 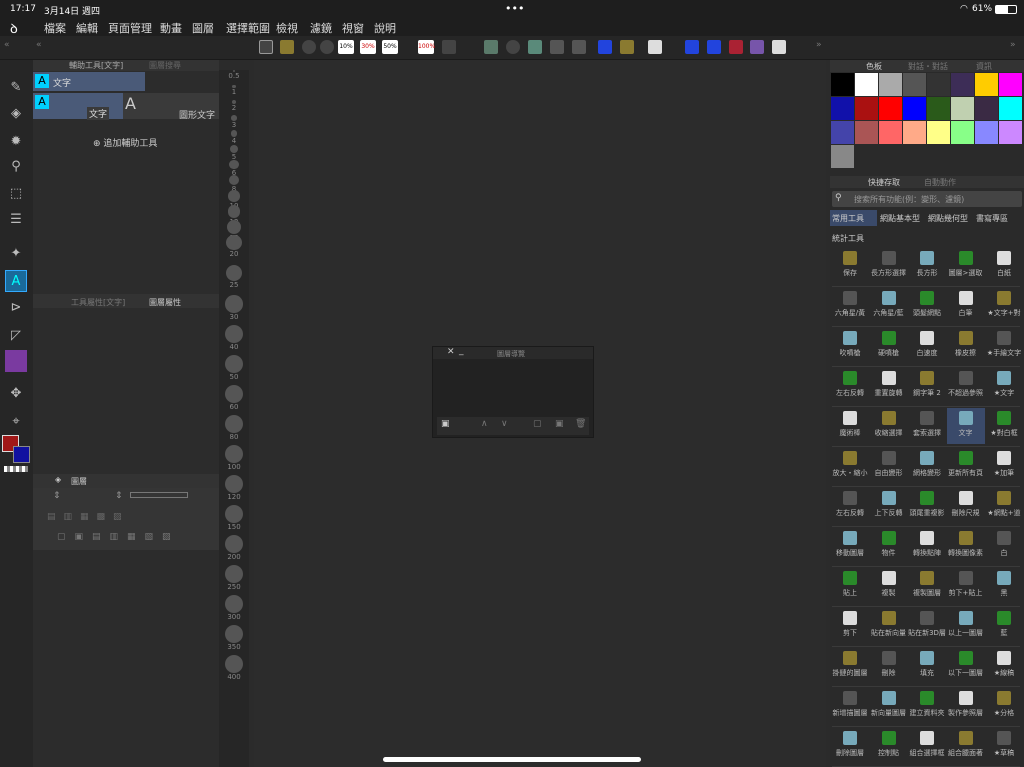 What do you see at coordinates (21, 454) in the screenshot?
I see `sub-color-swatch` at bounding box center [21, 454].